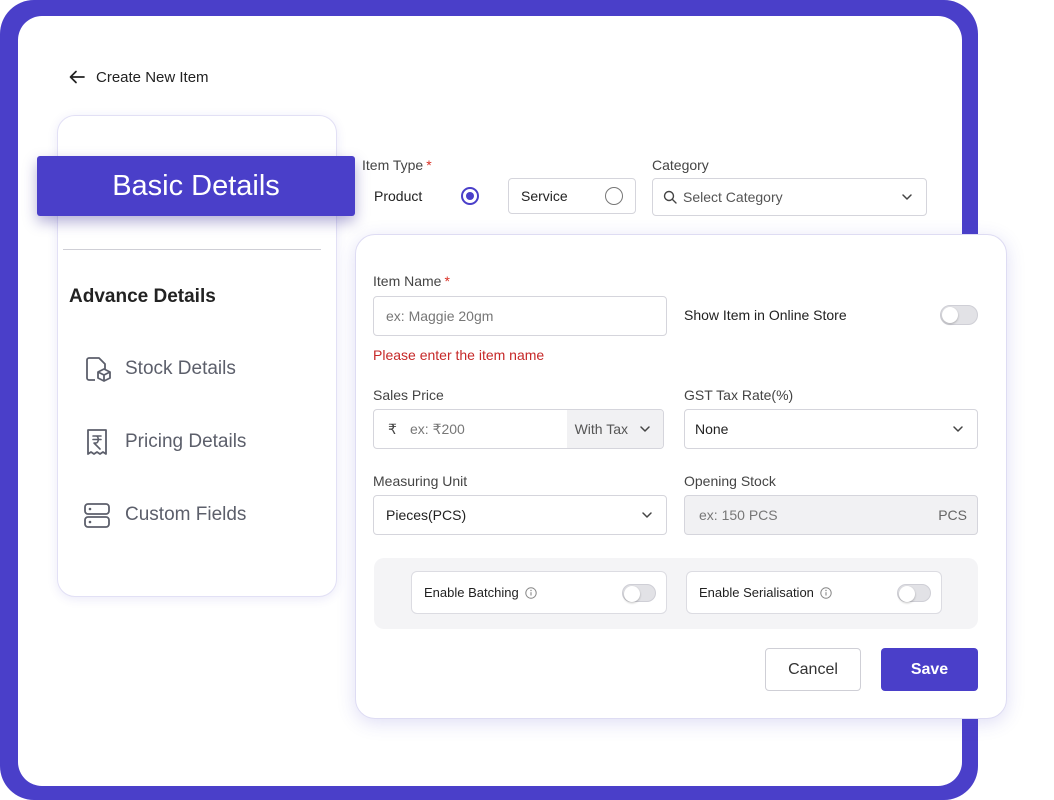 The height and width of the screenshot is (800, 1054). Describe the element at coordinates (520, 316) in the screenshot. I see `item-name-input: ex: Maggie 20gm` at that location.